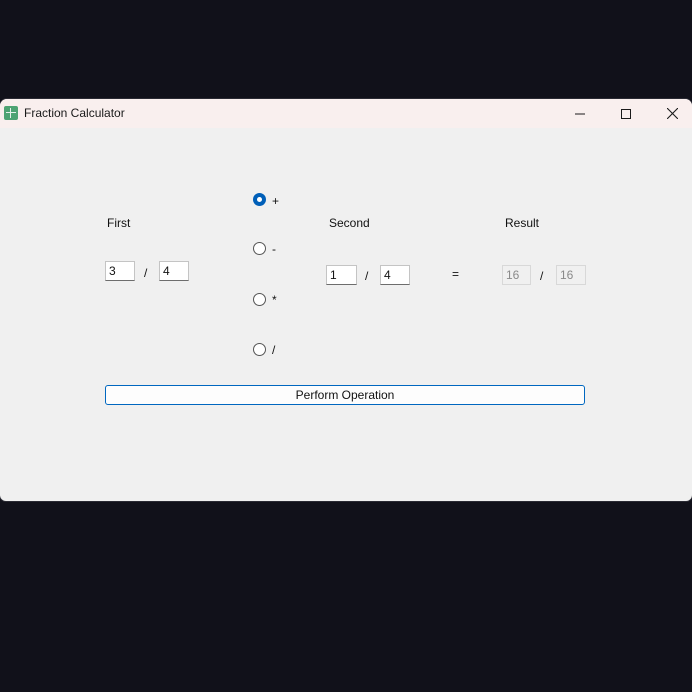  I want to click on first-denominator-input: 4, so click(174, 271).